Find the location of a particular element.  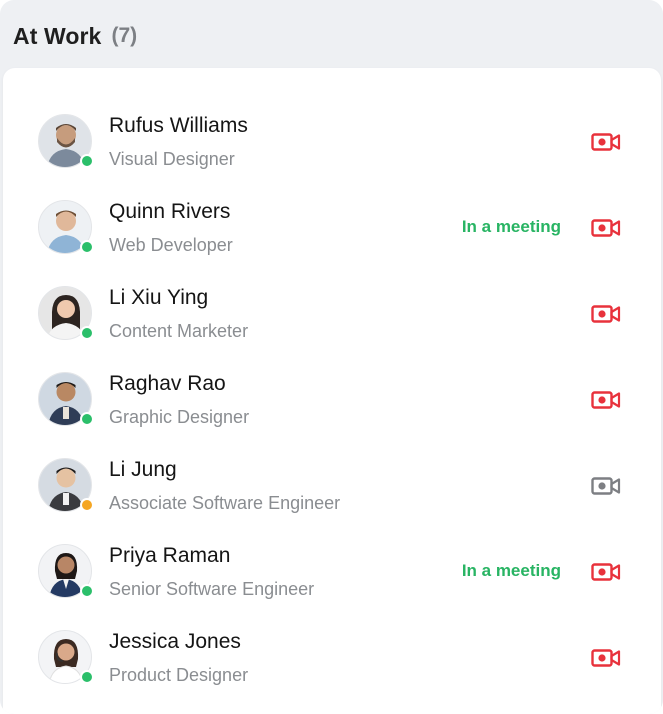

contact-row: Rufus Williams Visual Designer is located at coordinates (332, 141).